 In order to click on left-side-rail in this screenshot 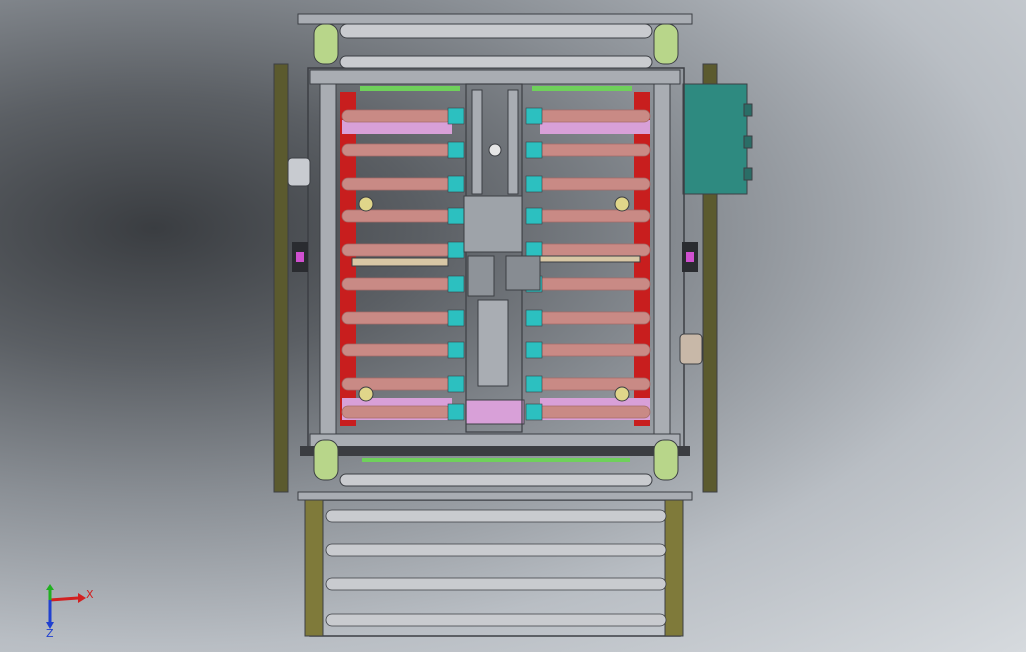, I will do `click(281, 278)`.